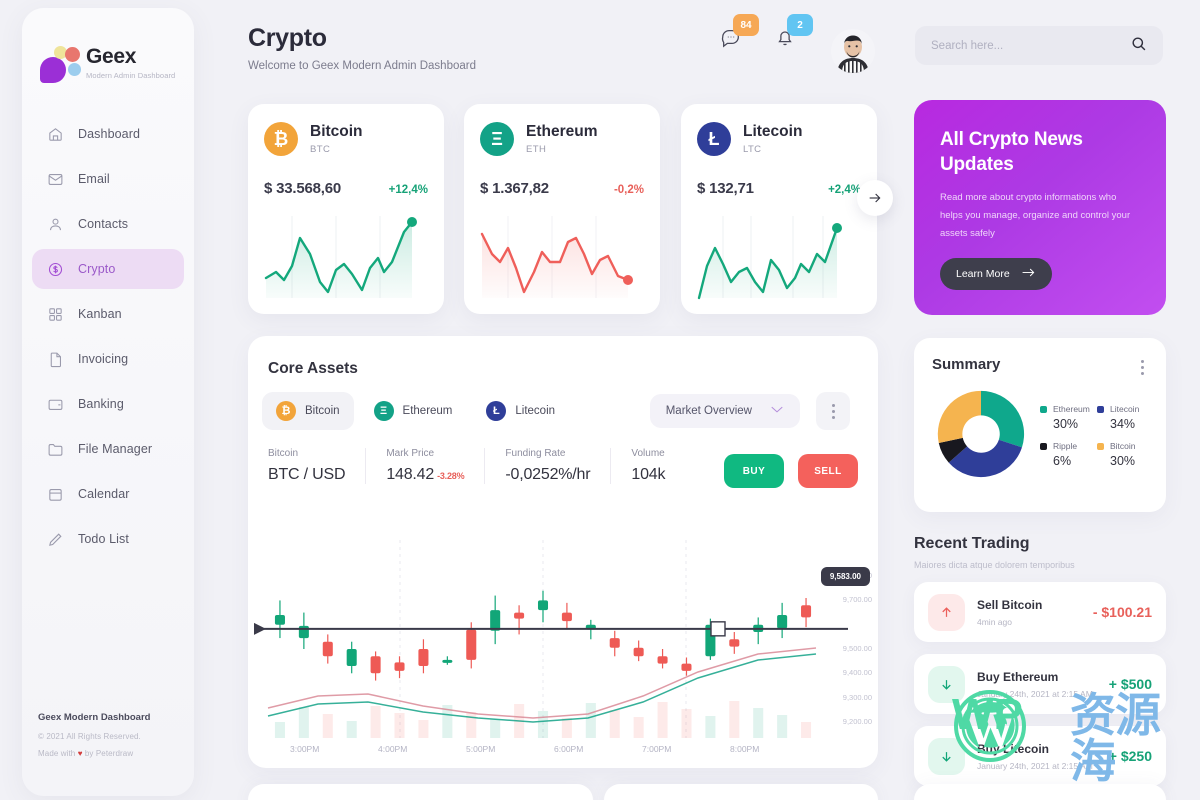  I want to click on stat-value: BTC / USD, so click(307, 474).